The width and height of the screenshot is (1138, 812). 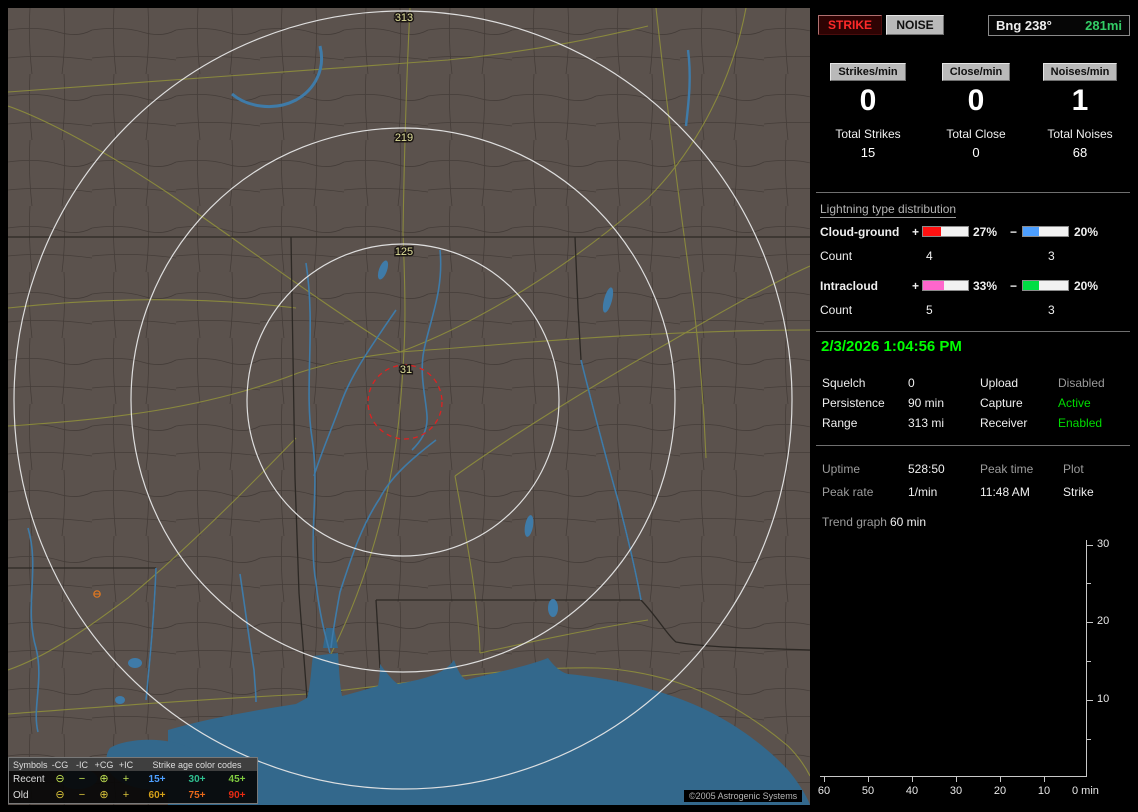 I want to click on peak-time-label: Peak time, so click(x=1007, y=469).